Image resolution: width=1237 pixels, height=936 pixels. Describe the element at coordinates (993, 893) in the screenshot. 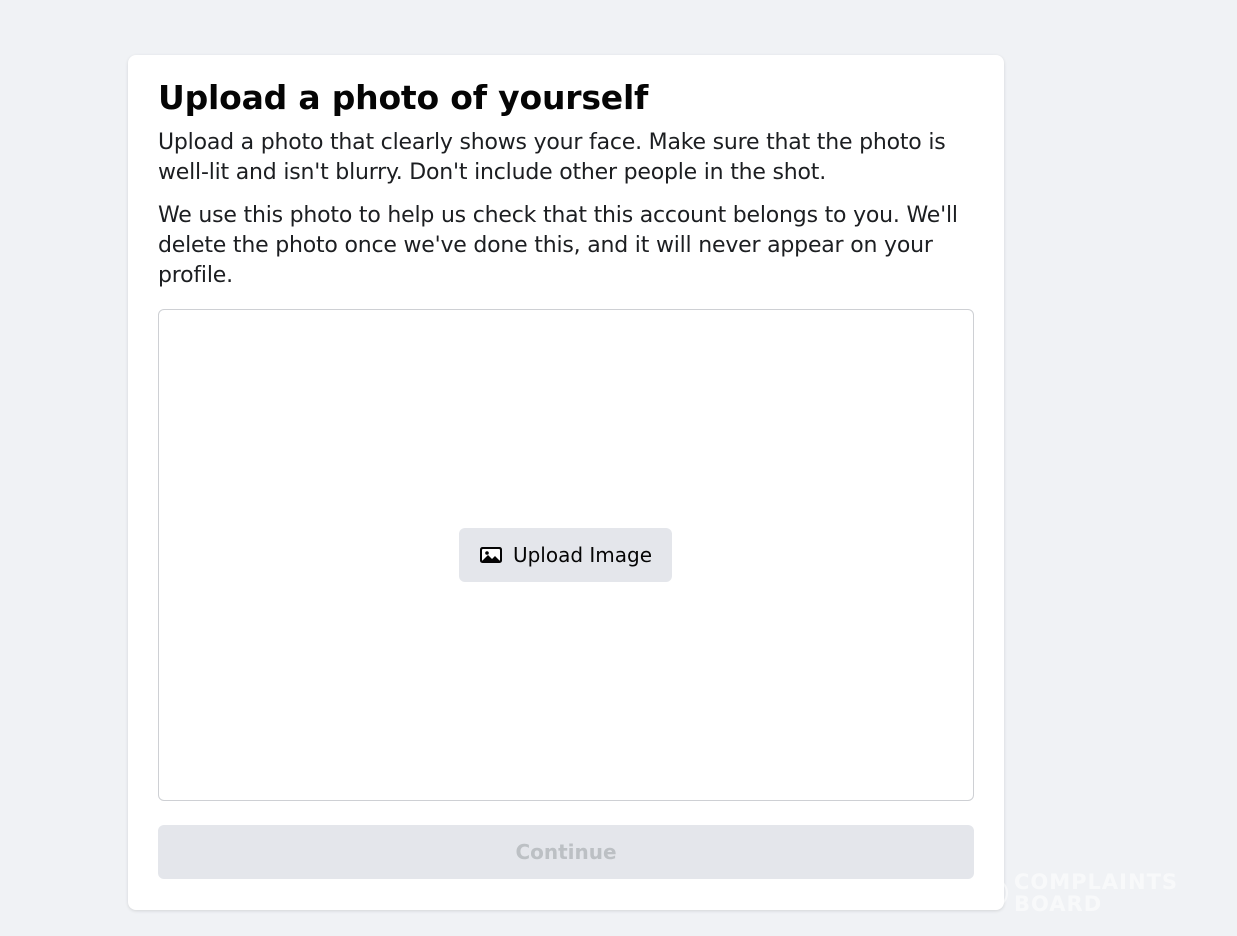

I see `watermark-logo-icon` at that location.